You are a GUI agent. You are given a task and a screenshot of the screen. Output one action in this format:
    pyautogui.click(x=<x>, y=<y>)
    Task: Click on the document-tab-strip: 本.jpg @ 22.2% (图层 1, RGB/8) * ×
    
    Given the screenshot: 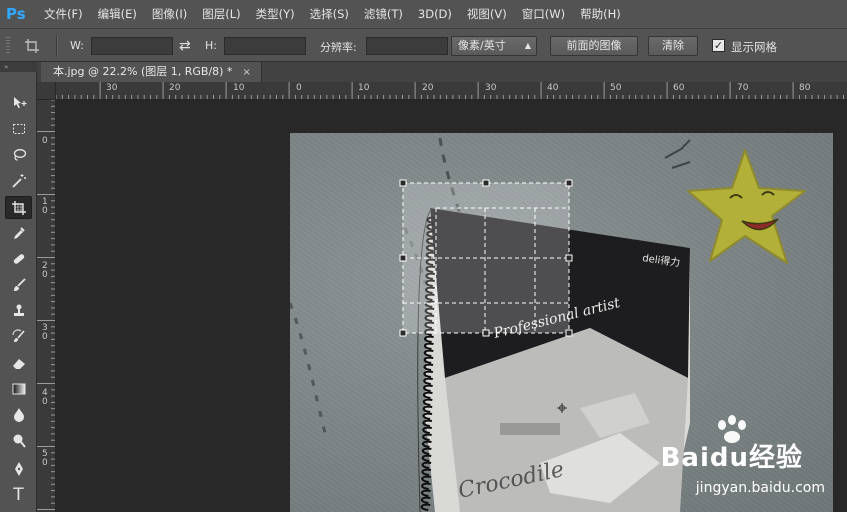 What is the action you would take?
    pyautogui.click(x=442, y=72)
    